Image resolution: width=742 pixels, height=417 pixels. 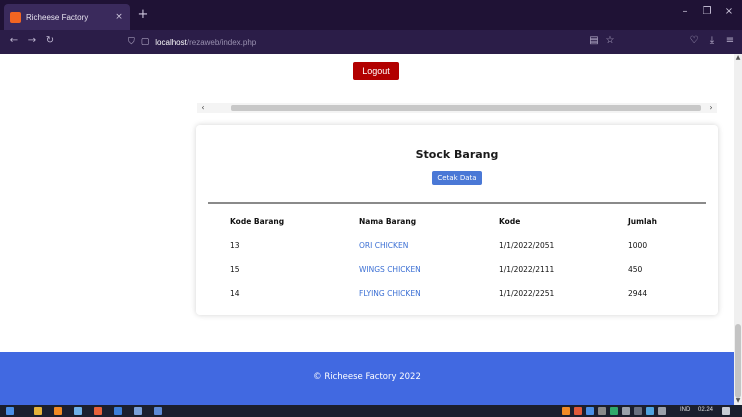 What do you see at coordinates (118, 411) in the screenshot?
I see `vscode-icon` at bounding box center [118, 411].